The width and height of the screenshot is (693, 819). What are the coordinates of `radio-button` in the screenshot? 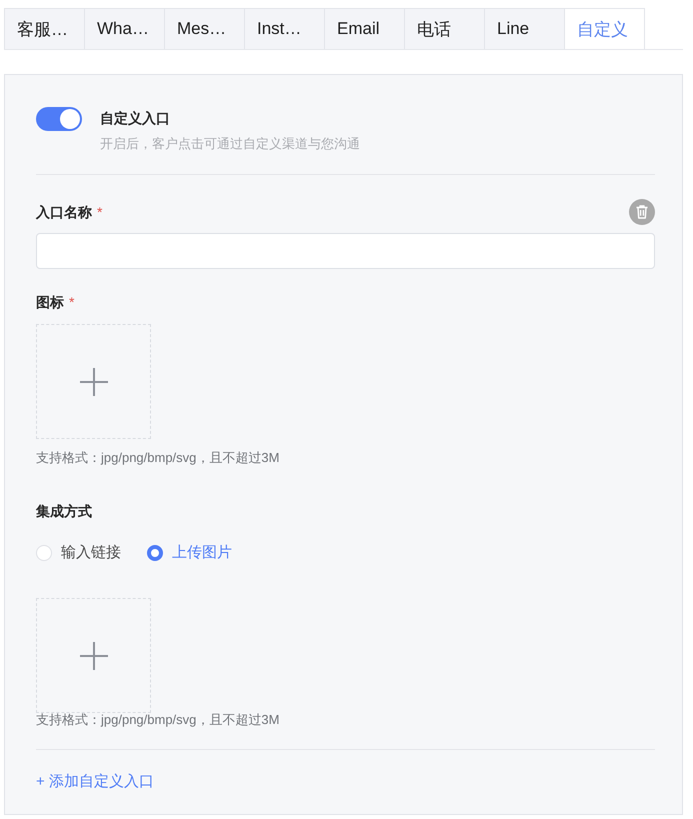 It's located at (155, 553).